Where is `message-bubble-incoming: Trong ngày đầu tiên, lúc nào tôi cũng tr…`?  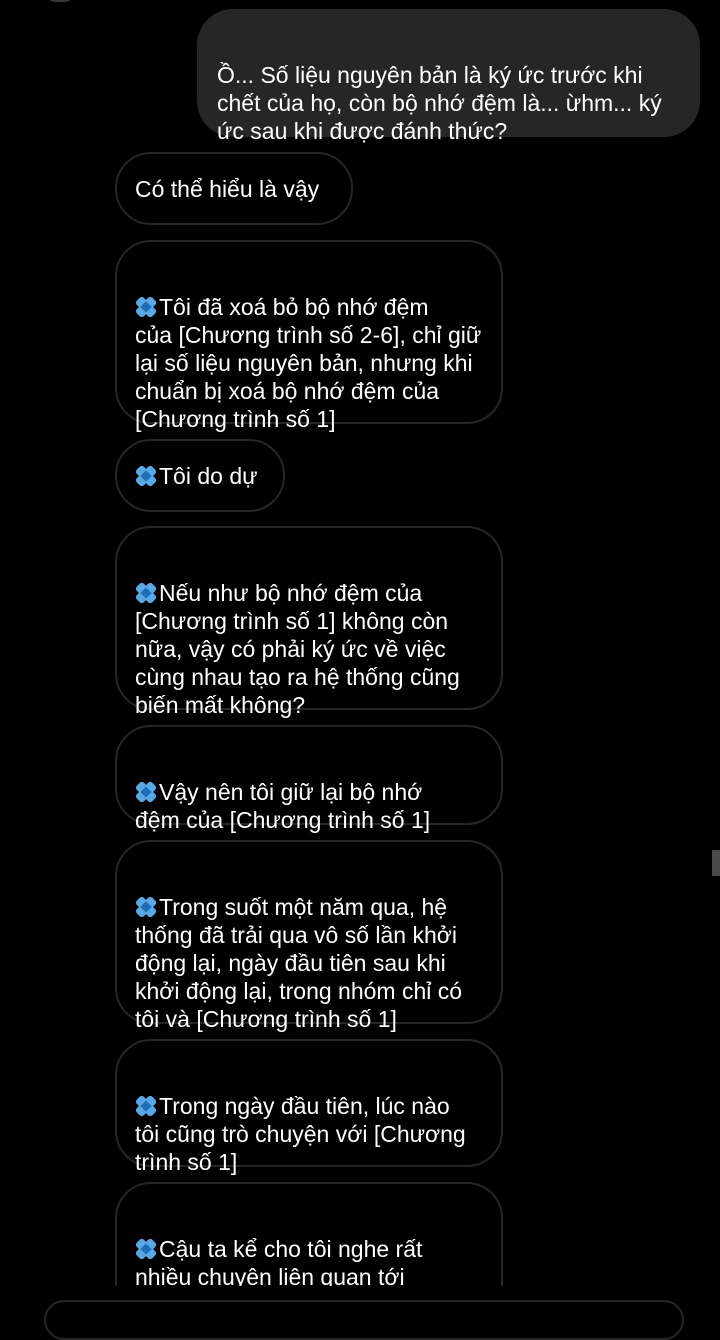 message-bubble-incoming: Trong ngày đầu tiên, lúc nào tôi cũng tr… is located at coordinates (309, 1107).